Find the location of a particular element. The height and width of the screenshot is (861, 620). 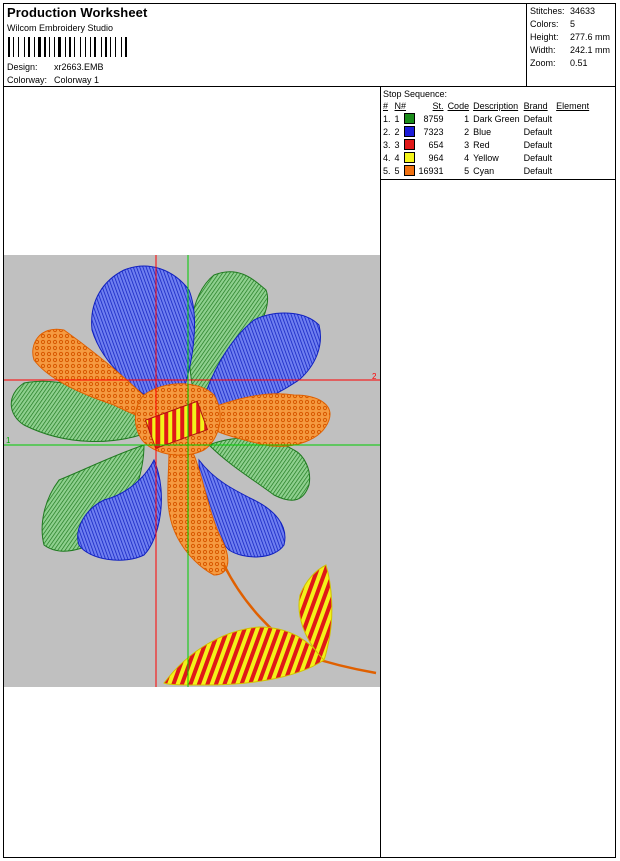

stop-number: 2. is located at coordinates (387, 131).